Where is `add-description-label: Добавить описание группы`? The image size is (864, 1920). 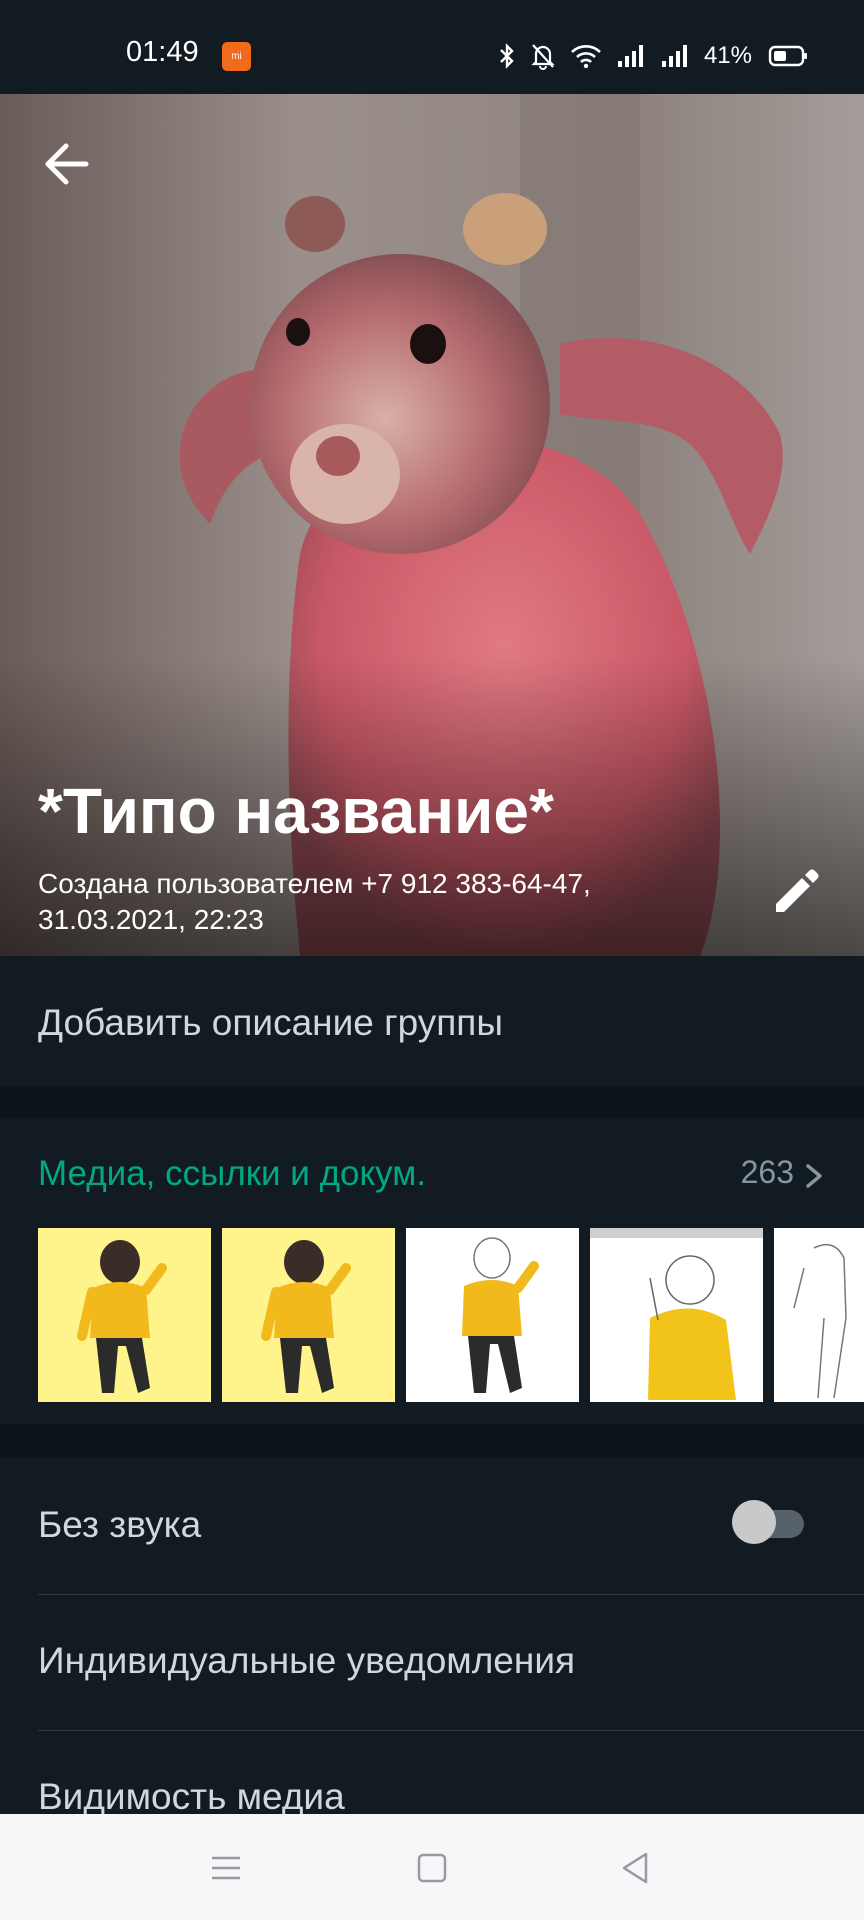 add-description-label: Добавить описание группы is located at coordinates (270, 1022).